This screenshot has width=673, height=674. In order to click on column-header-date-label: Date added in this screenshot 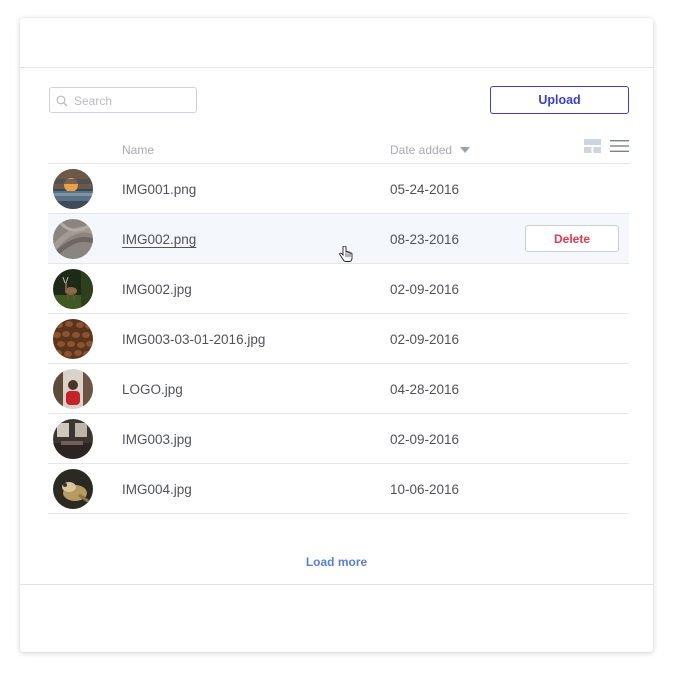, I will do `click(421, 150)`.